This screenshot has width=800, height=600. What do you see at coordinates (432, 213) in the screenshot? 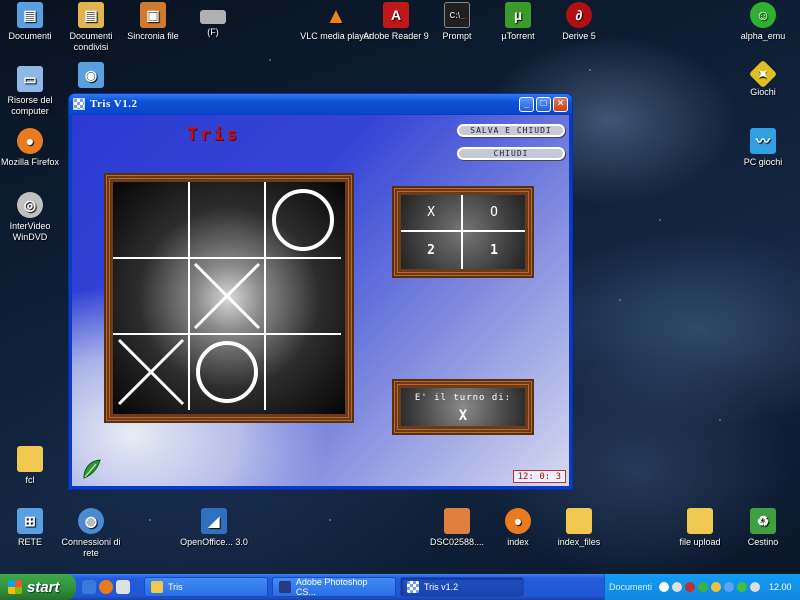
I see `player1-symbol: X` at bounding box center [432, 213].